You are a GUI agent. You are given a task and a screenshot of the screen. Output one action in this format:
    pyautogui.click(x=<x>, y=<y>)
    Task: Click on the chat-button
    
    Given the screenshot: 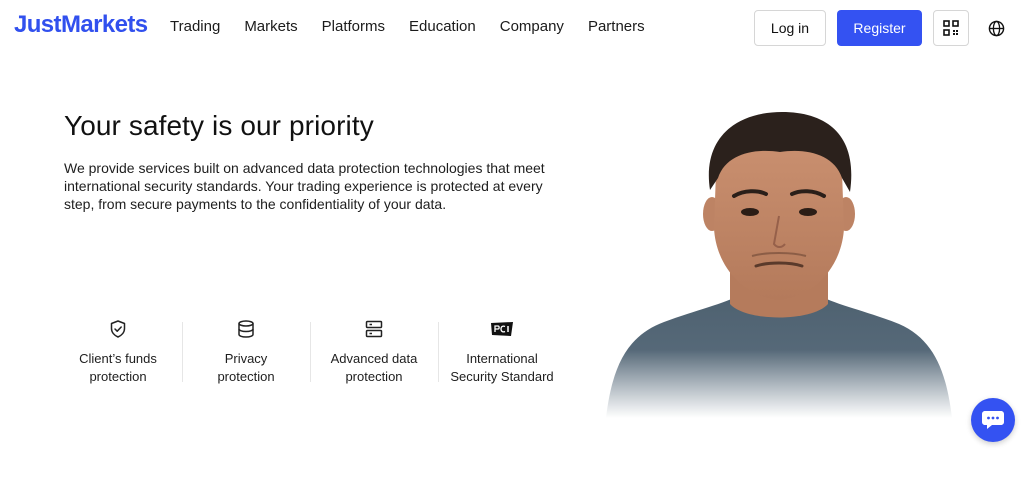 What is the action you would take?
    pyautogui.click(x=993, y=420)
    